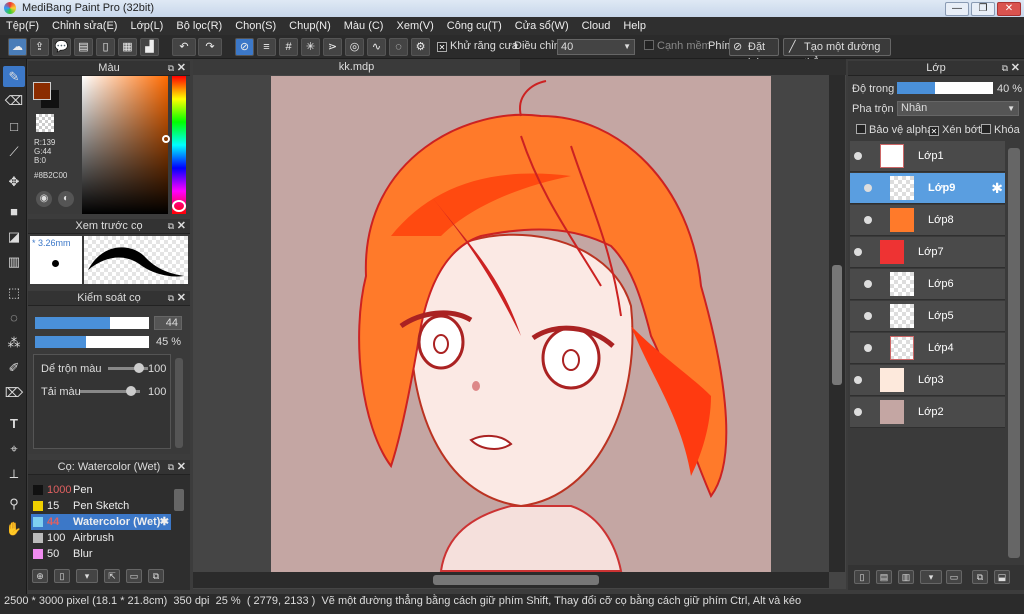  Describe the element at coordinates (87, 576) in the screenshot. I see `brush-menu-icon: ▾` at that location.